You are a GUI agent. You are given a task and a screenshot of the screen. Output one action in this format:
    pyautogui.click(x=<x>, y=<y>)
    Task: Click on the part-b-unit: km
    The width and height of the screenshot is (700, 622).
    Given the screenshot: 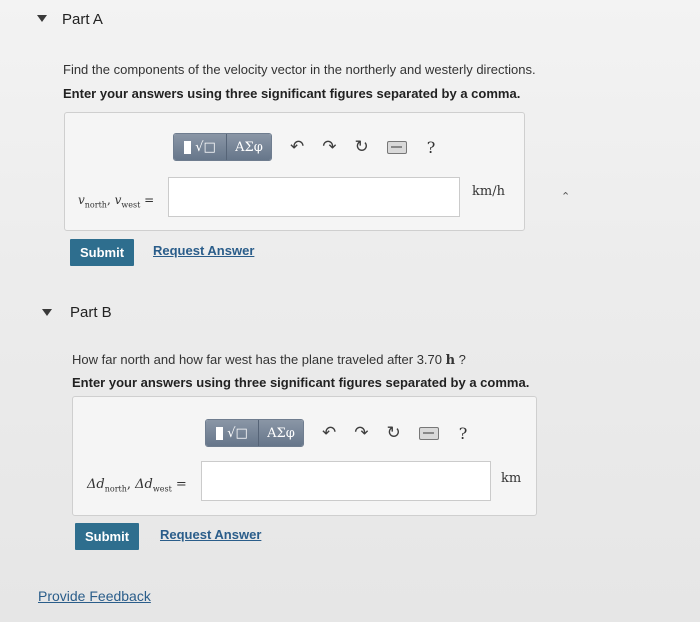 What is the action you would take?
    pyautogui.click(x=511, y=478)
    